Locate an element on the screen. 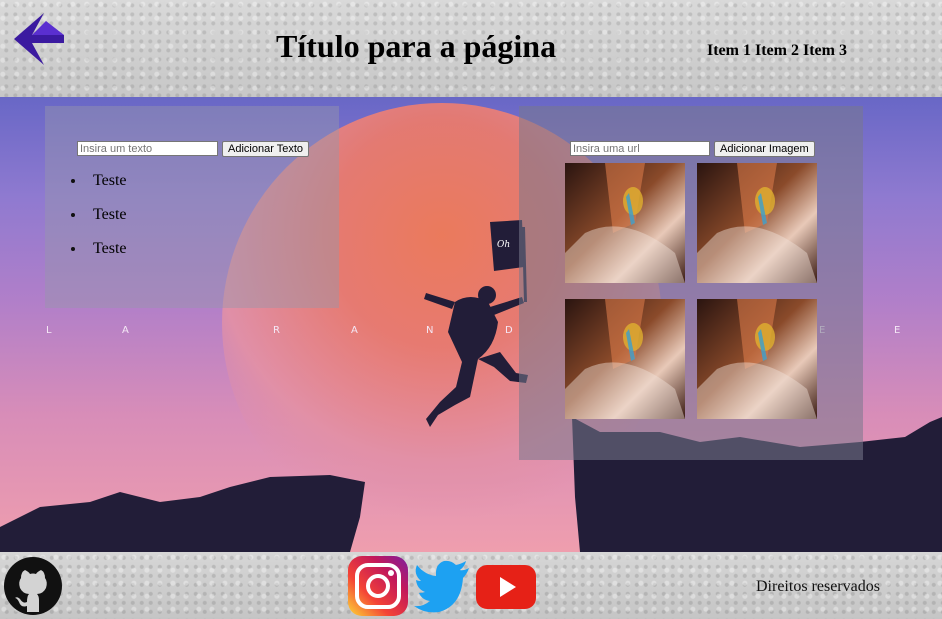 The width and height of the screenshot is (942, 619). footer: Direitos reservados is located at coordinates (471, 585).